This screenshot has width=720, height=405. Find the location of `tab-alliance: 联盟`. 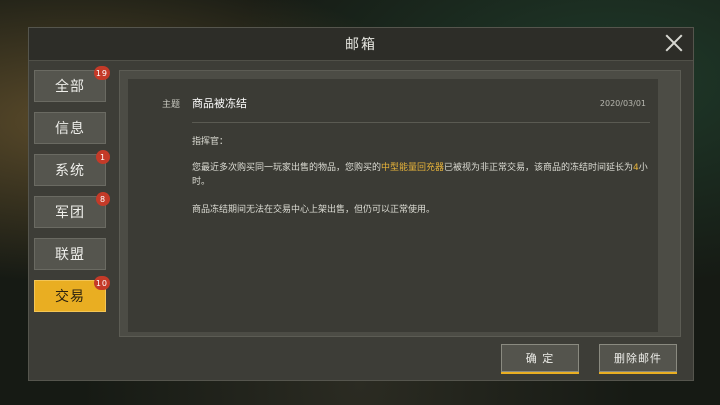

tab-alliance: 联盟 is located at coordinates (70, 254).